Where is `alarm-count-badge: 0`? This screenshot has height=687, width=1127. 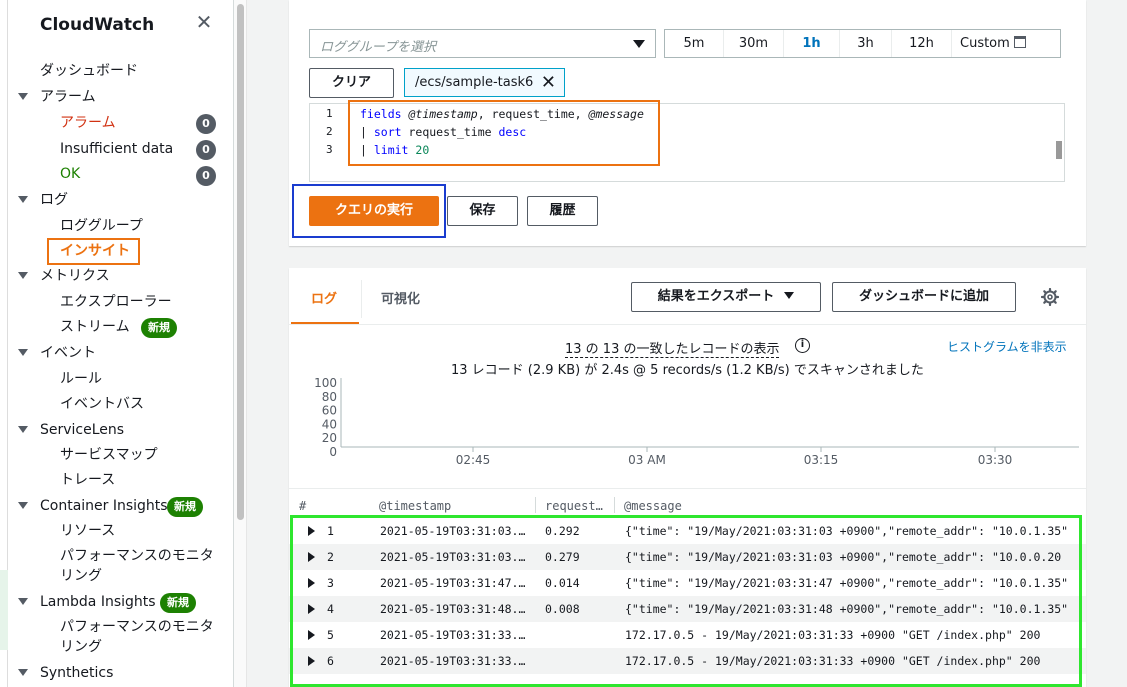
alarm-count-badge: 0 is located at coordinates (206, 124).